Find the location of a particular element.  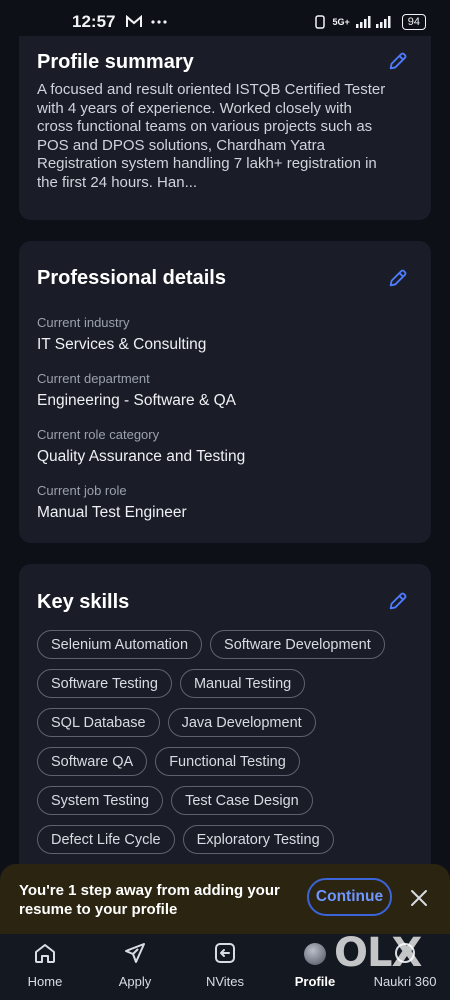

nav-profile-label: Profile is located at coordinates (315, 981).